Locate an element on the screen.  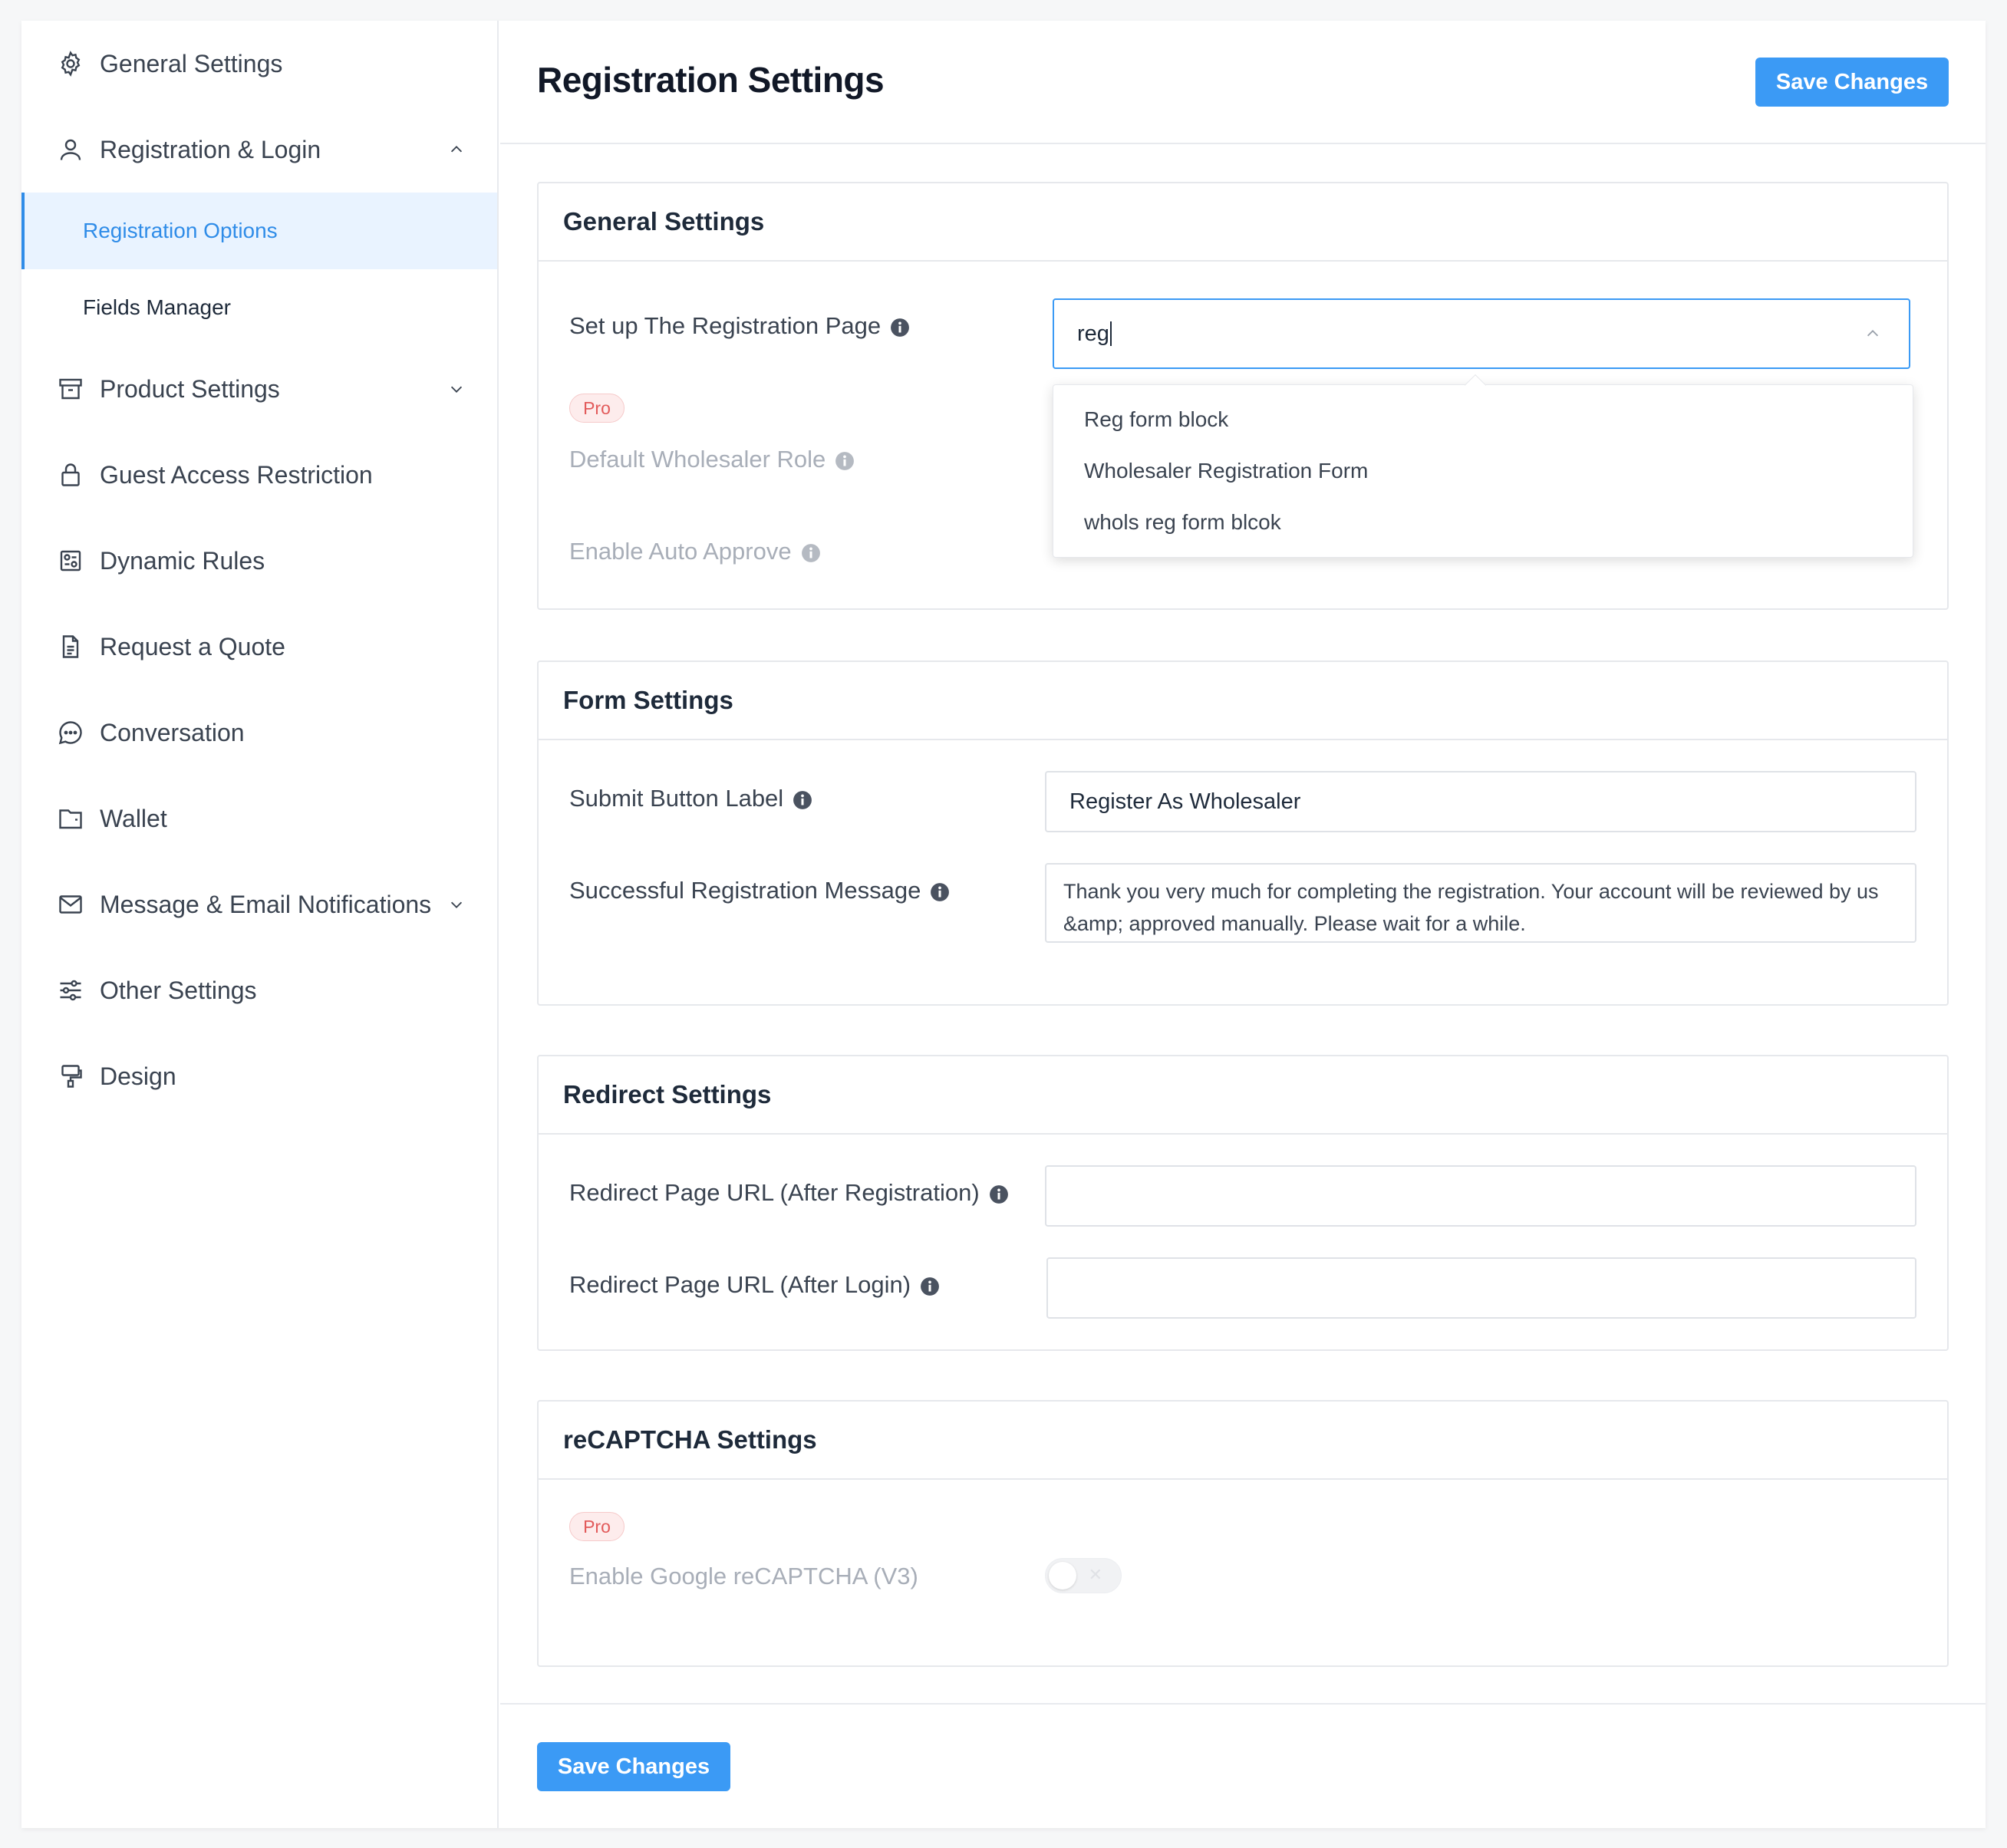
card-title: reCAPTCHA Settings is located at coordinates (1243, 1441).